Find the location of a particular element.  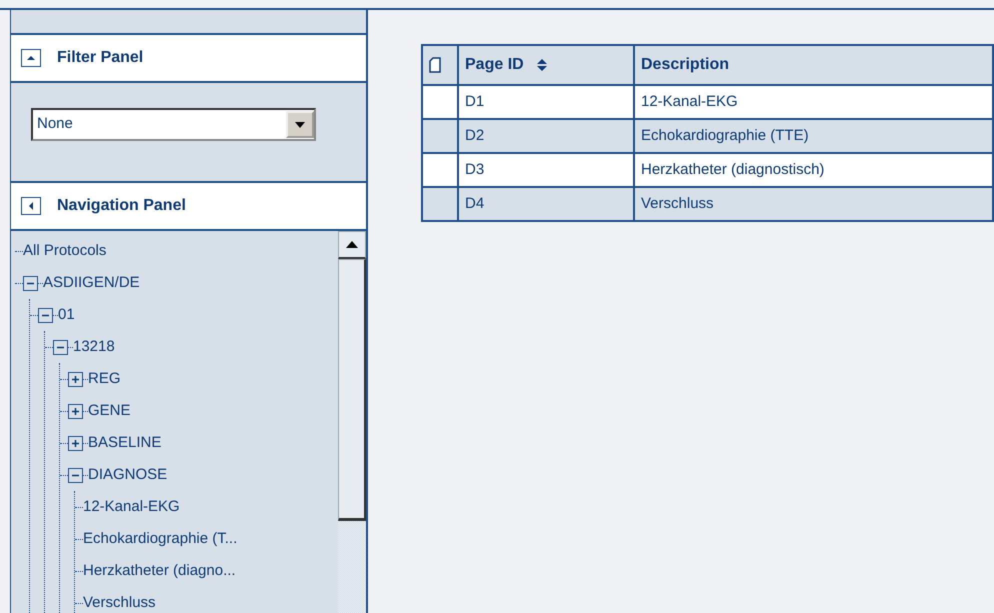

scrollbar is located at coordinates (352, 422).